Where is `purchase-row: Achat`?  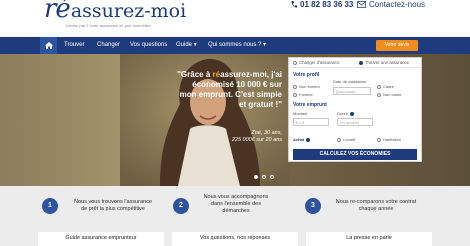
purchase-row: Achat is located at coordinates (302, 139).